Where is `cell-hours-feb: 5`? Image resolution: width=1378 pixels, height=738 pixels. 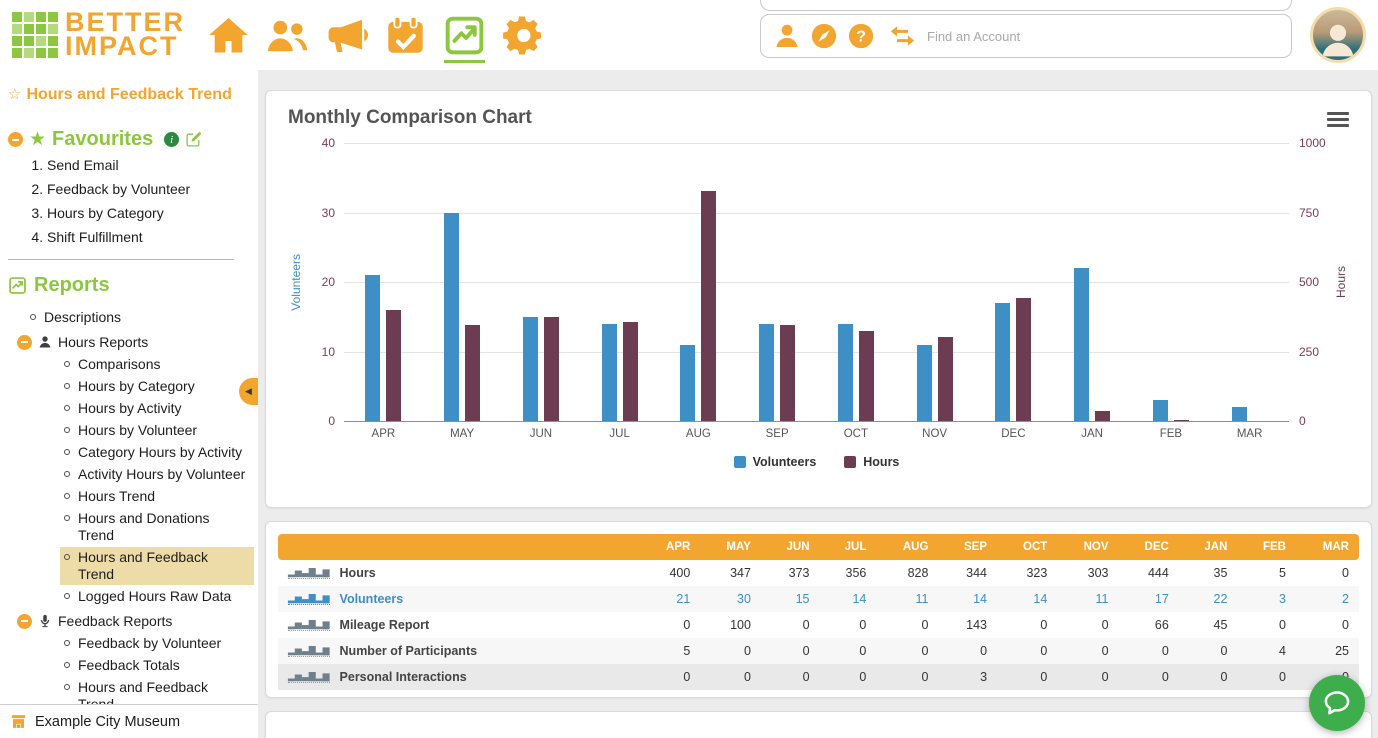 cell-hours-feb: 5 is located at coordinates (1282, 573).